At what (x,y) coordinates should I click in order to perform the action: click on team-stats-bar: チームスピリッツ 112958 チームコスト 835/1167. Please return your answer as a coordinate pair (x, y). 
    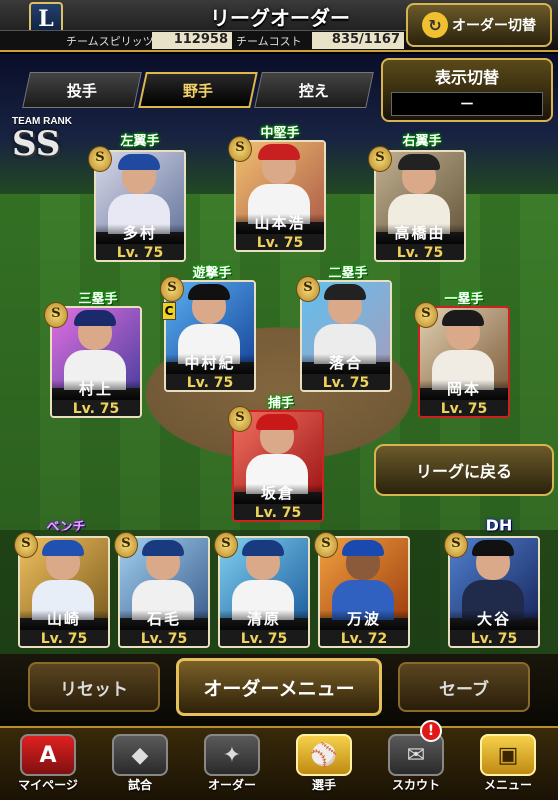
    Looking at the image, I should click on (205, 40).